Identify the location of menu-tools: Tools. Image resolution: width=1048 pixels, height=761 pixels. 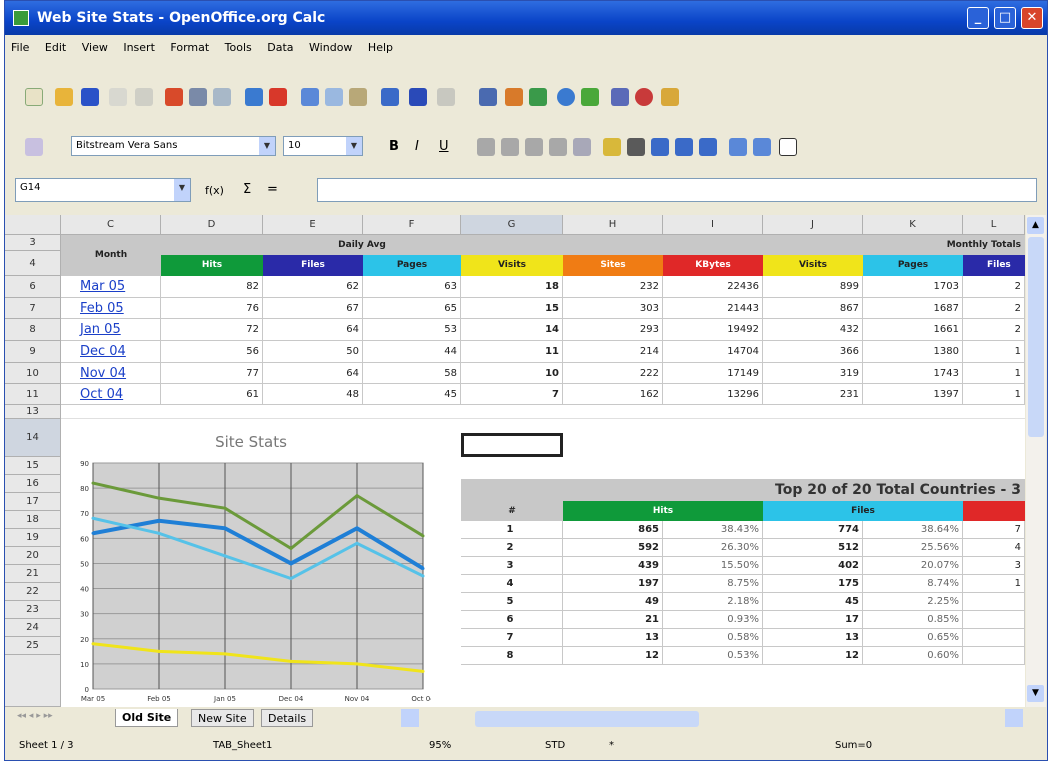
(238, 47).